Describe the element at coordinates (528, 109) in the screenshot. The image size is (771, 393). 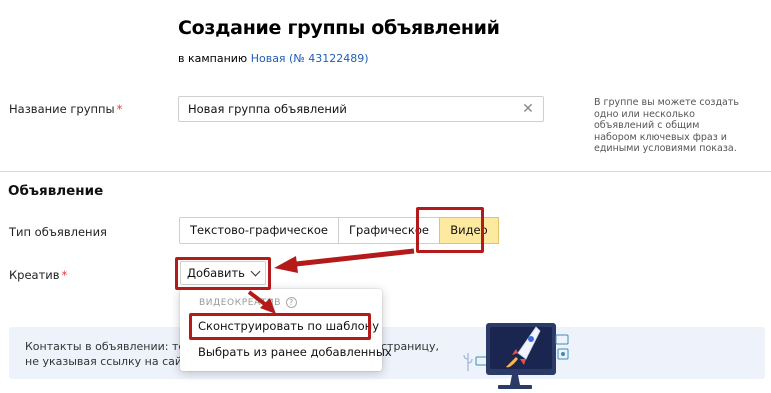
I see `close-icon: ✕` at that location.